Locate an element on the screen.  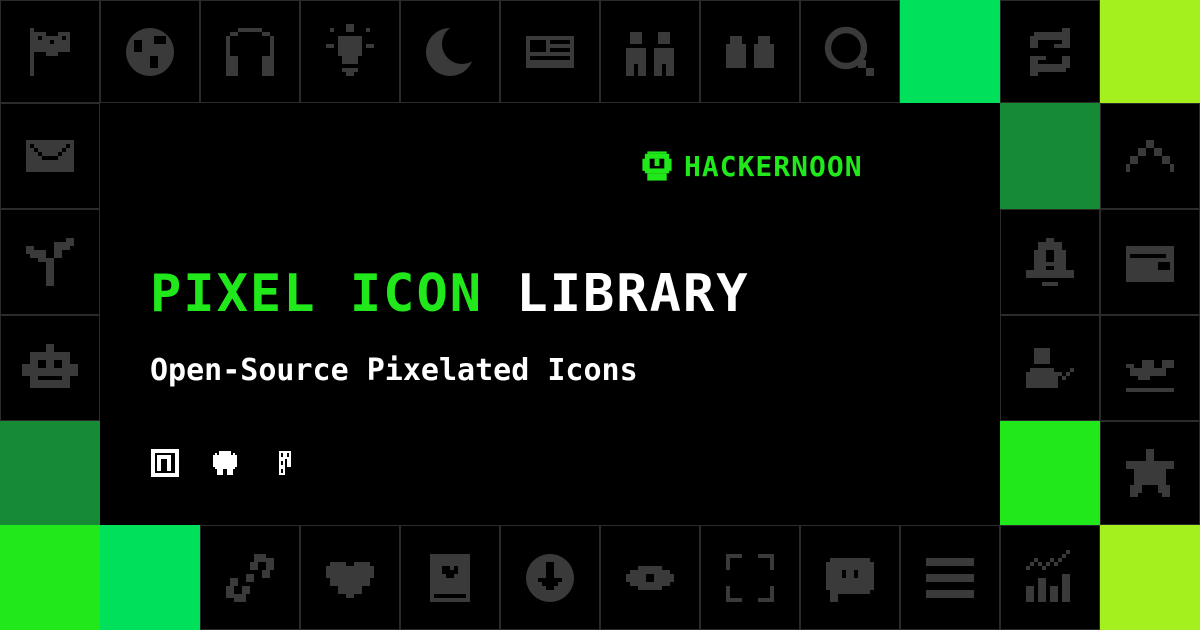
bell-alert-icon is located at coordinates (1050, 262).